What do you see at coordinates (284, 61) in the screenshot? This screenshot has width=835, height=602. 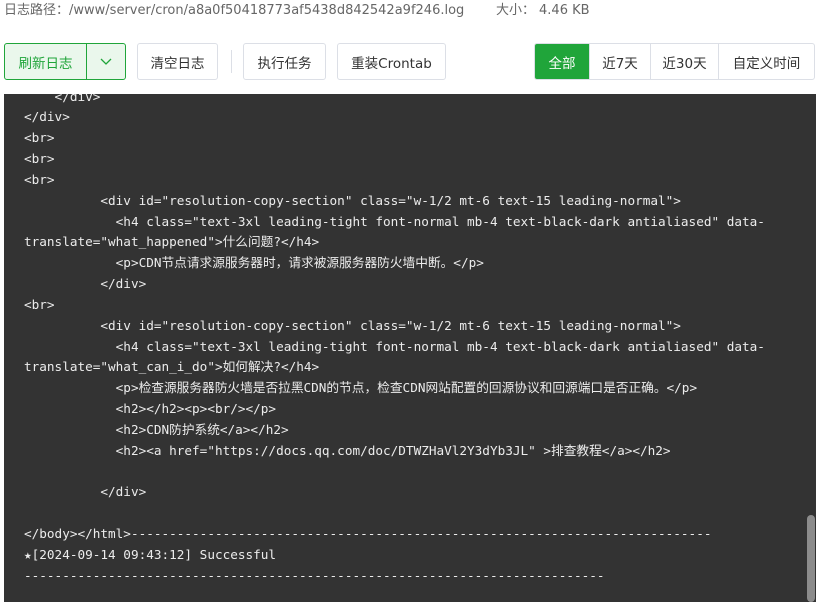 I see `run-task-button: 执行任务` at bounding box center [284, 61].